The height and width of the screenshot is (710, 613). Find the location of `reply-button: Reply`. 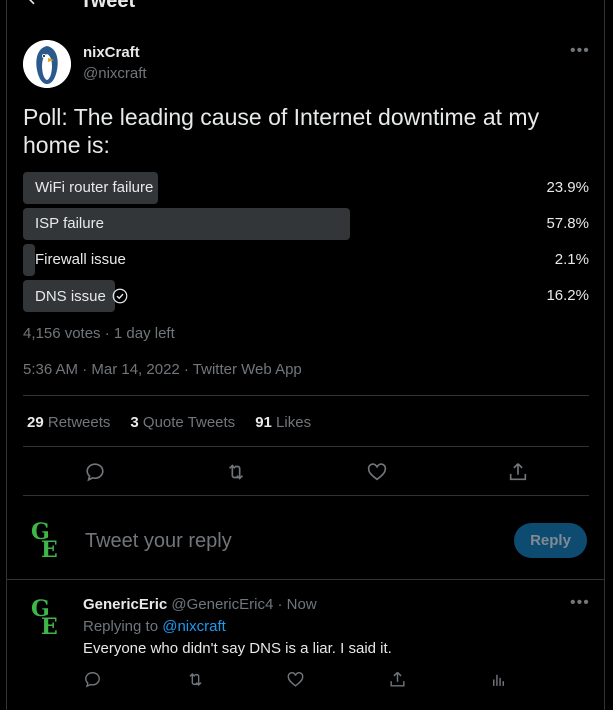

reply-button: Reply is located at coordinates (550, 540).